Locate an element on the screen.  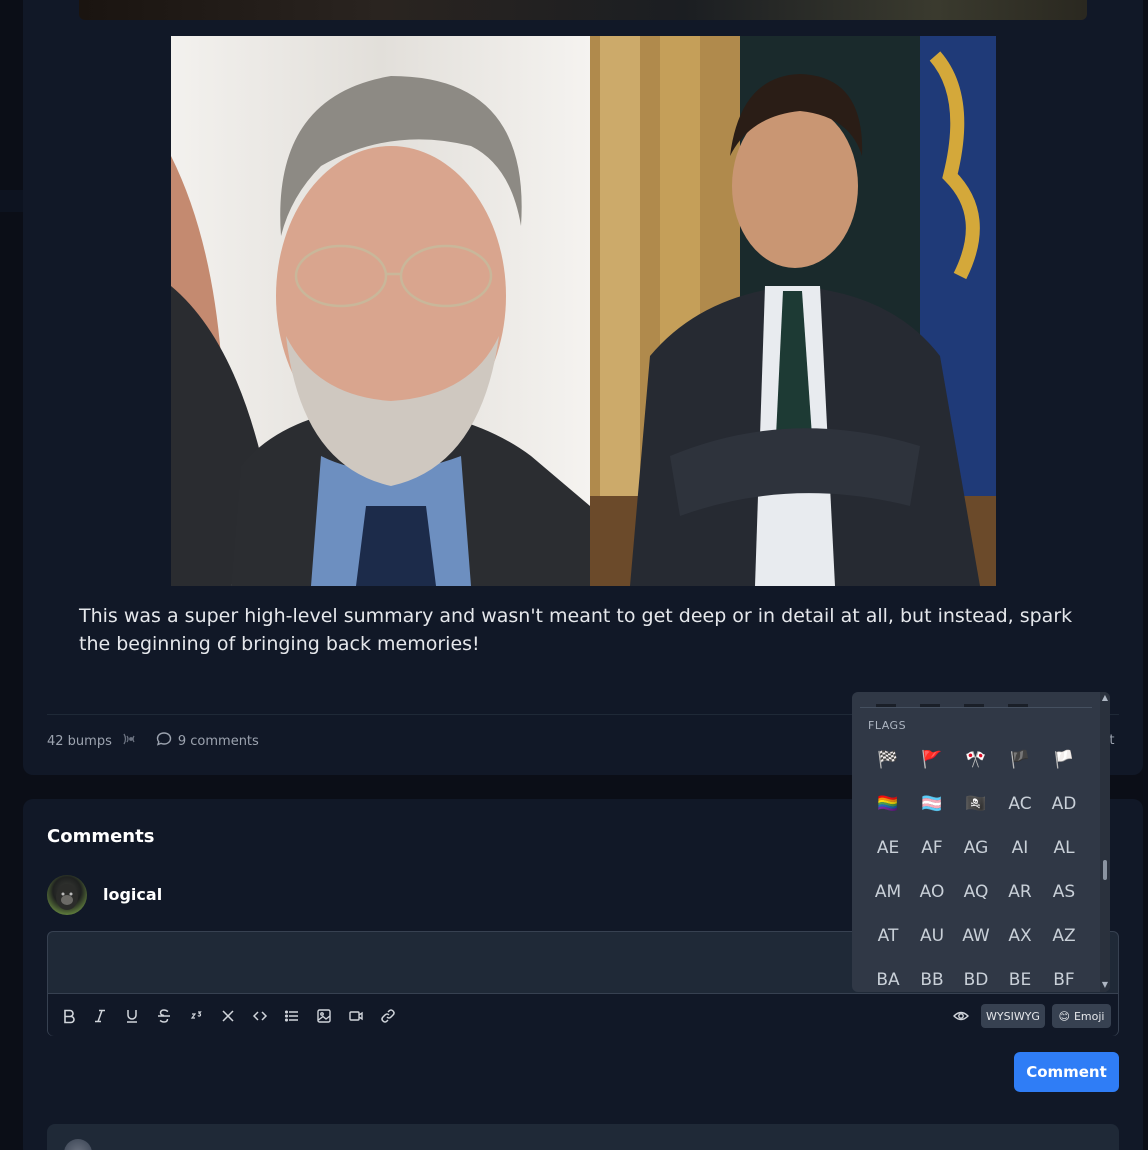
previous-image is located at coordinates (583, 10).